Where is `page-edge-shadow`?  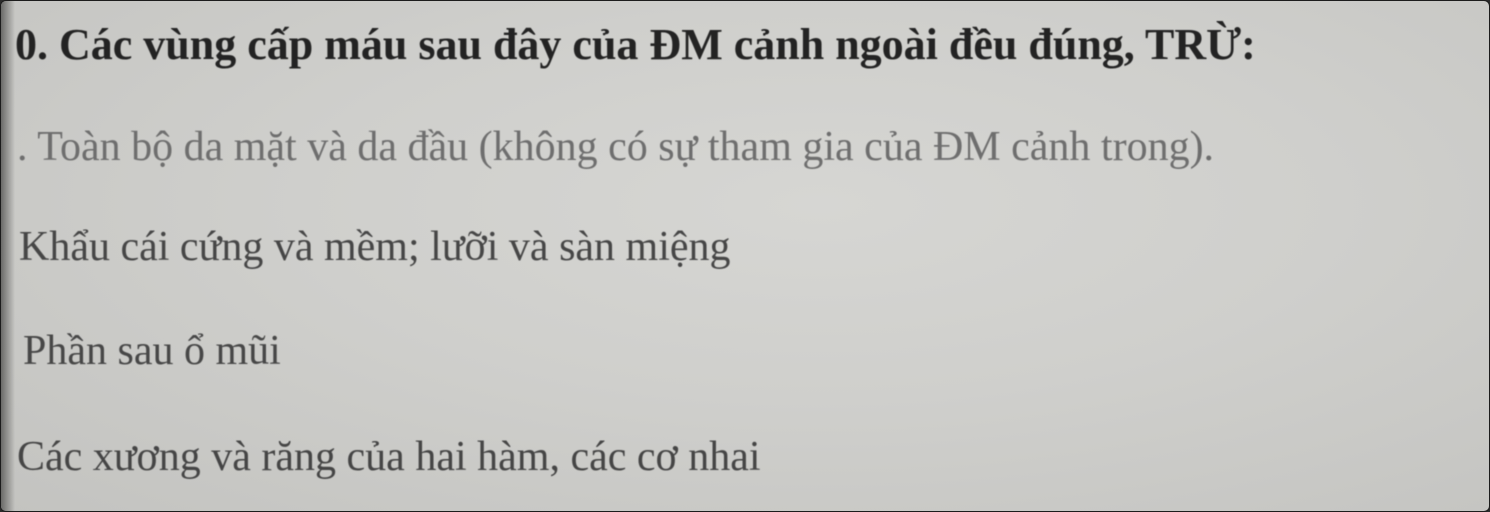
page-edge-shadow is located at coordinates (8, 256).